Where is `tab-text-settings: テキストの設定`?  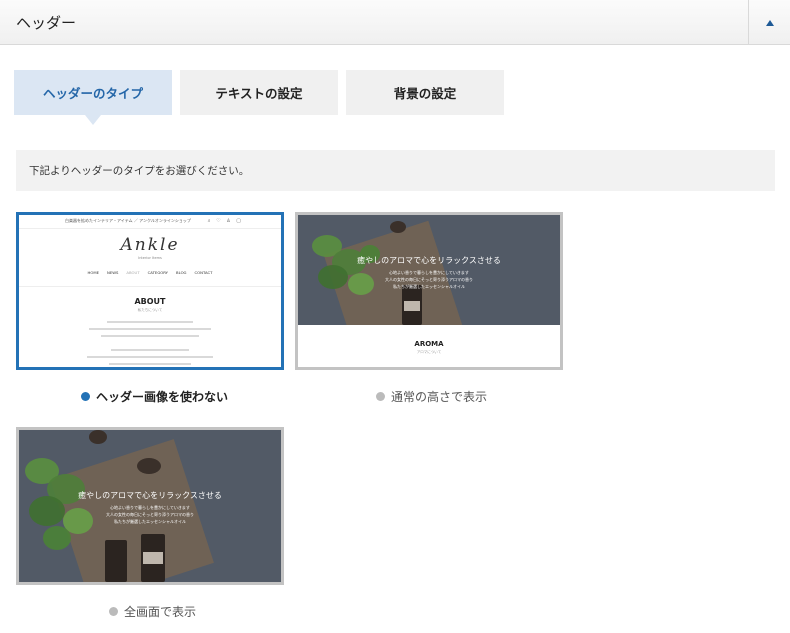
tab-text-settings: テキストの設定 is located at coordinates (259, 92).